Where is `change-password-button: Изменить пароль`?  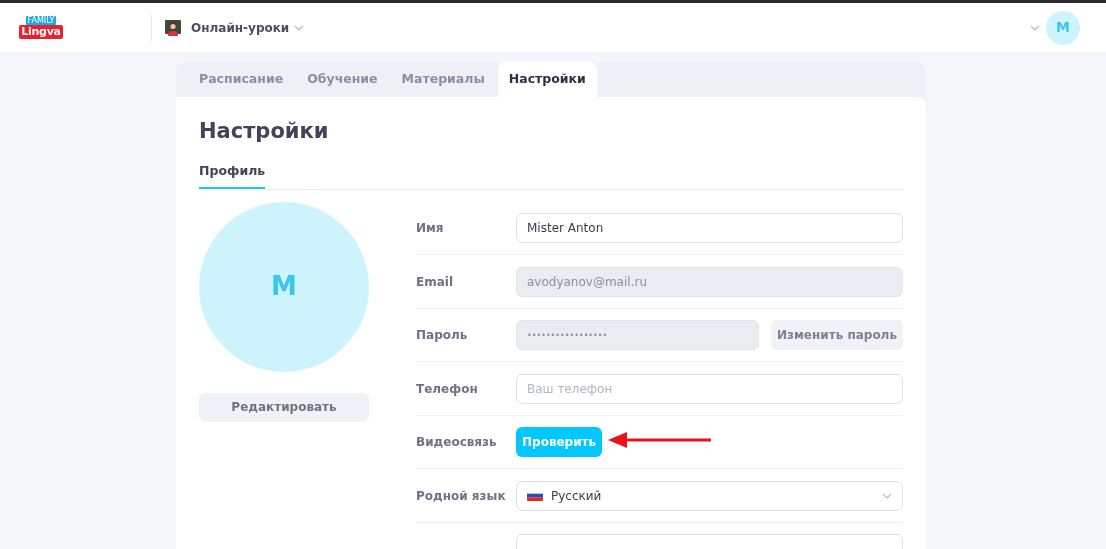
change-password-button: Изменить пароль is located at coordinates (837, 335).